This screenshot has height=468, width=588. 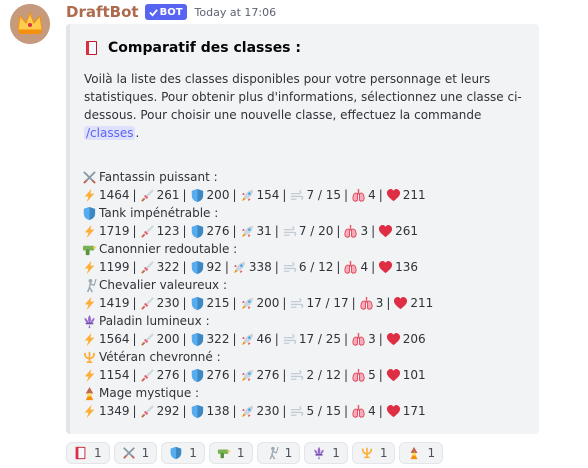 What do you see at coordinates (255, 453) in the screenshot?
I see `reactions-bar: 1 1 1 1 1 1 1 1` at bounding box center [255, 453].